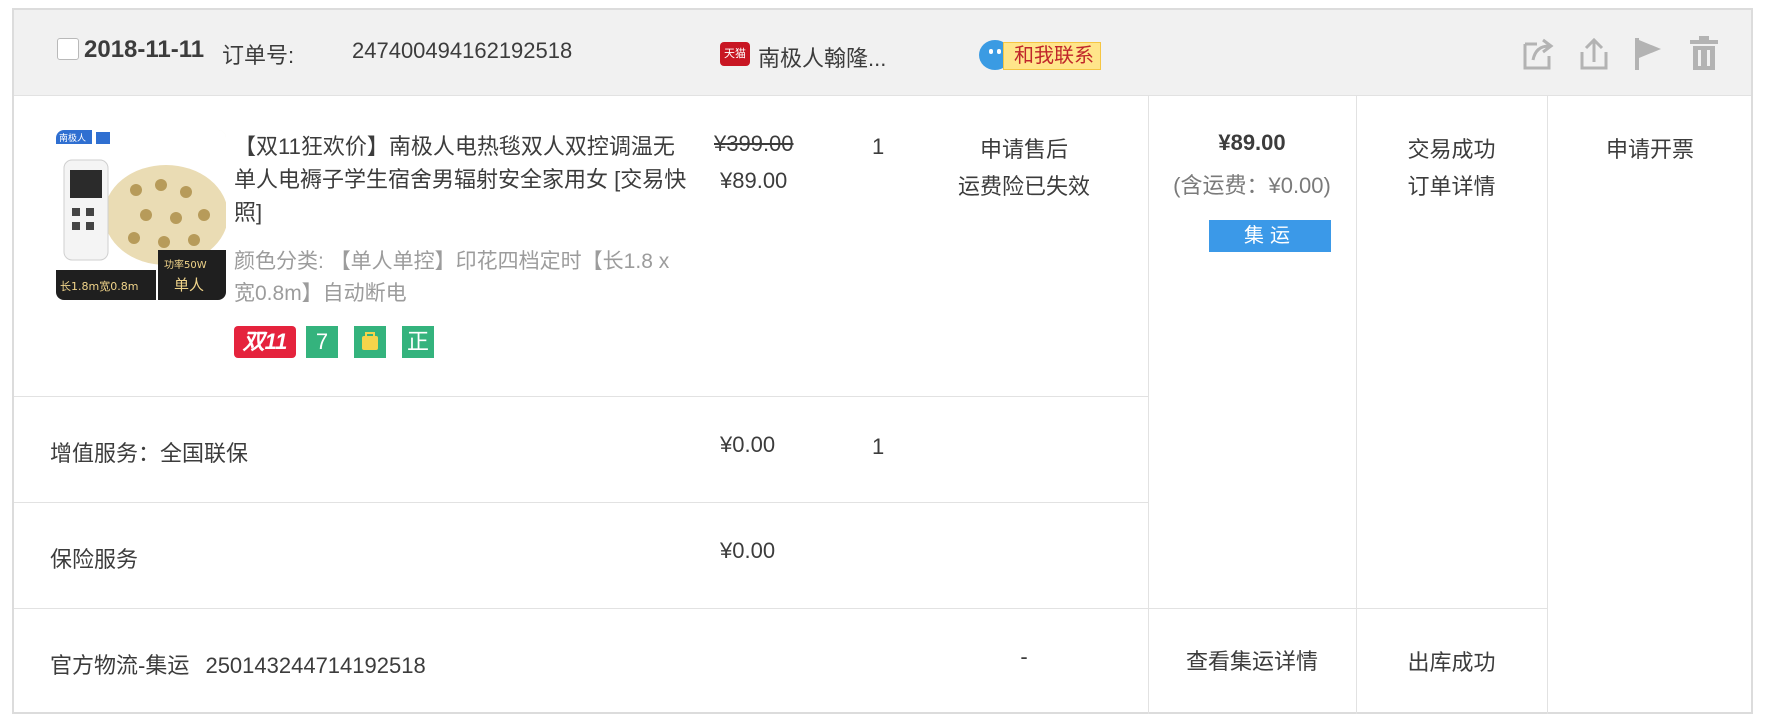  I want to click on flag-icon, so click(1649, 54).